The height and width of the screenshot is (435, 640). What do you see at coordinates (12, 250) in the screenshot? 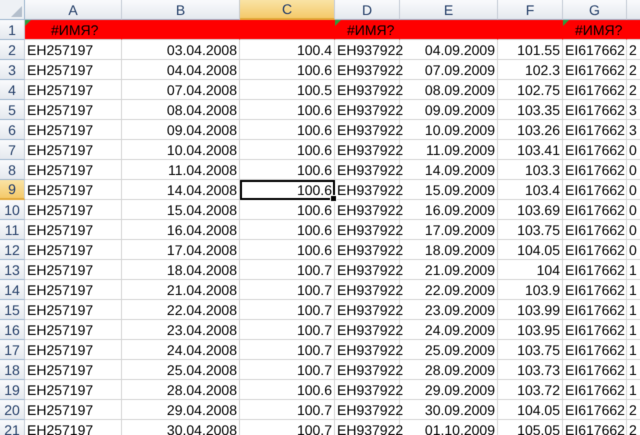
I see `row-header: 12` at bounding box center [12, 250].